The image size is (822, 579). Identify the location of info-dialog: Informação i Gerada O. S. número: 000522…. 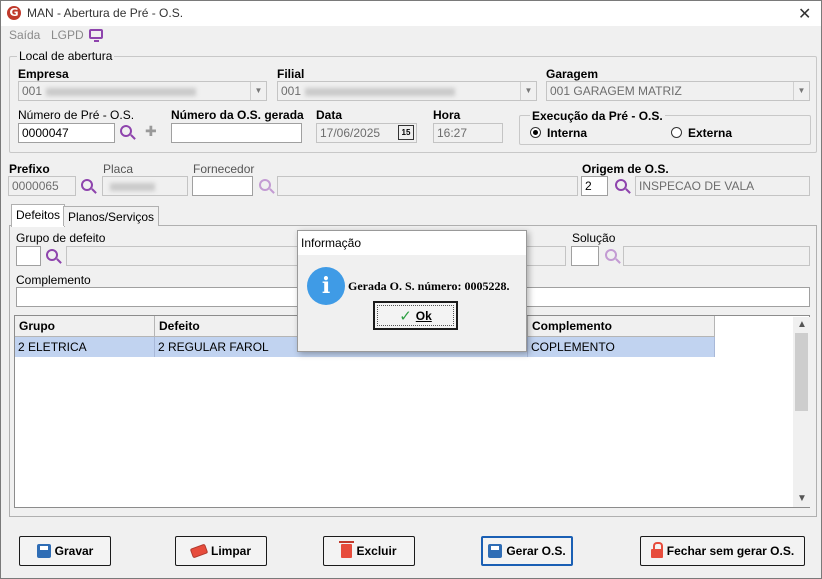
(412, 291).